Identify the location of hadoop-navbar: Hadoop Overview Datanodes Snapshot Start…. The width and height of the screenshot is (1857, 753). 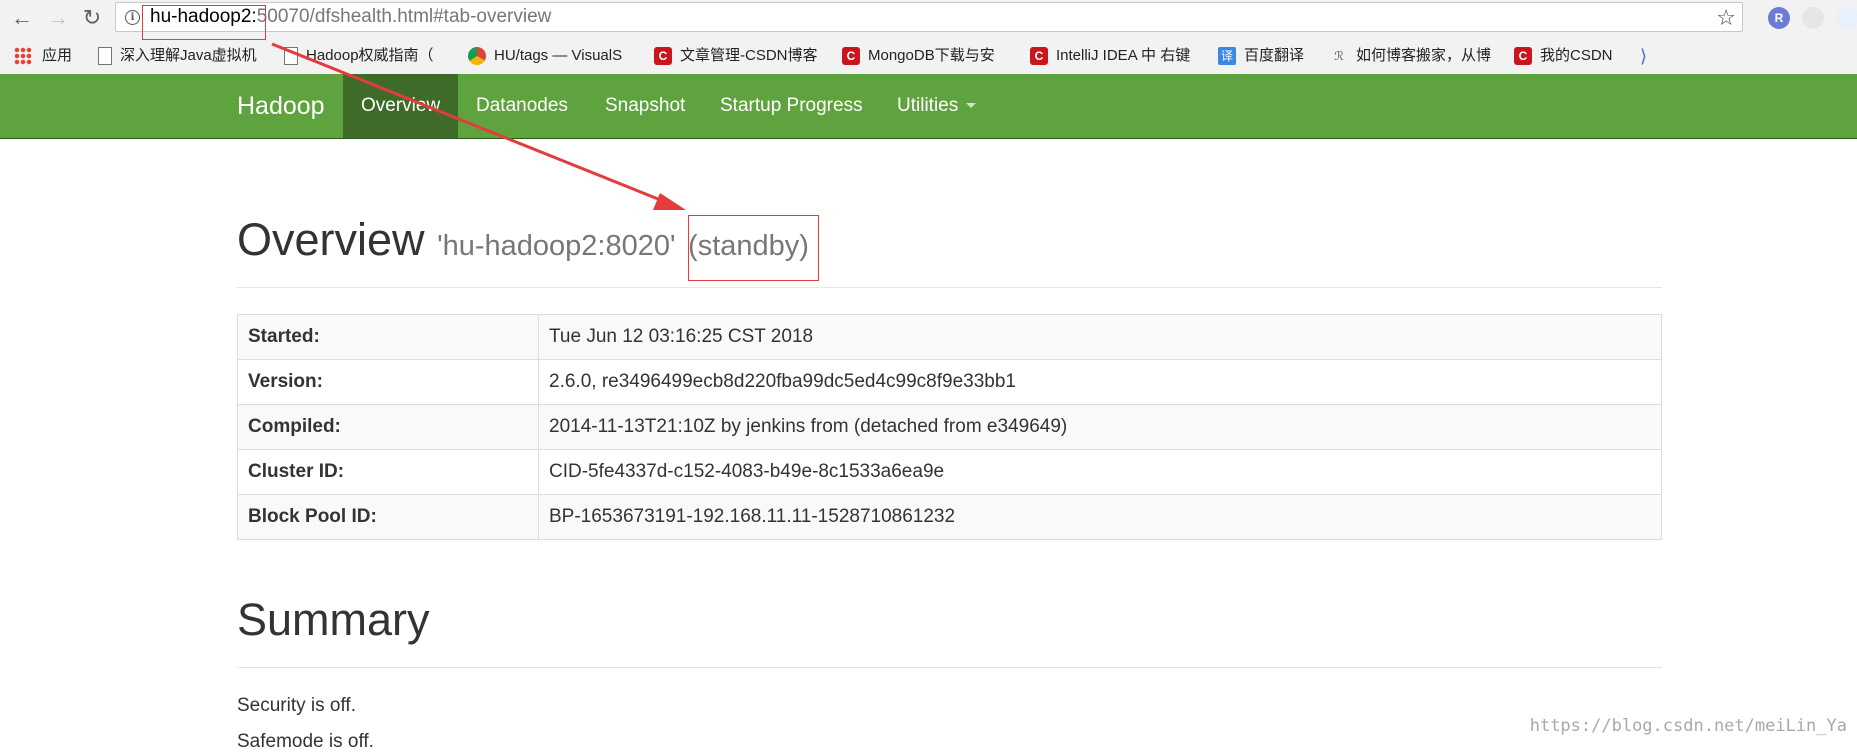
(928, 106).